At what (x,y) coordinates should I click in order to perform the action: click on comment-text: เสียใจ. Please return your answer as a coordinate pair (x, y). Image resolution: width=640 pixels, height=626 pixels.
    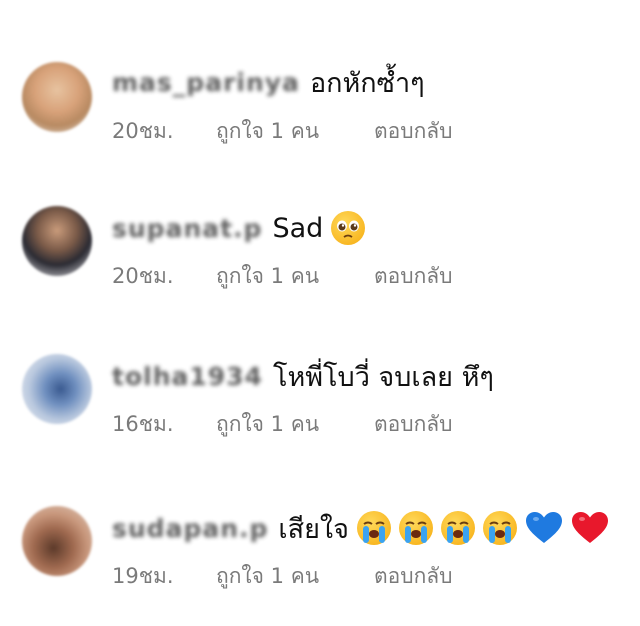
    Looking at the image, I should click on (313, 529).